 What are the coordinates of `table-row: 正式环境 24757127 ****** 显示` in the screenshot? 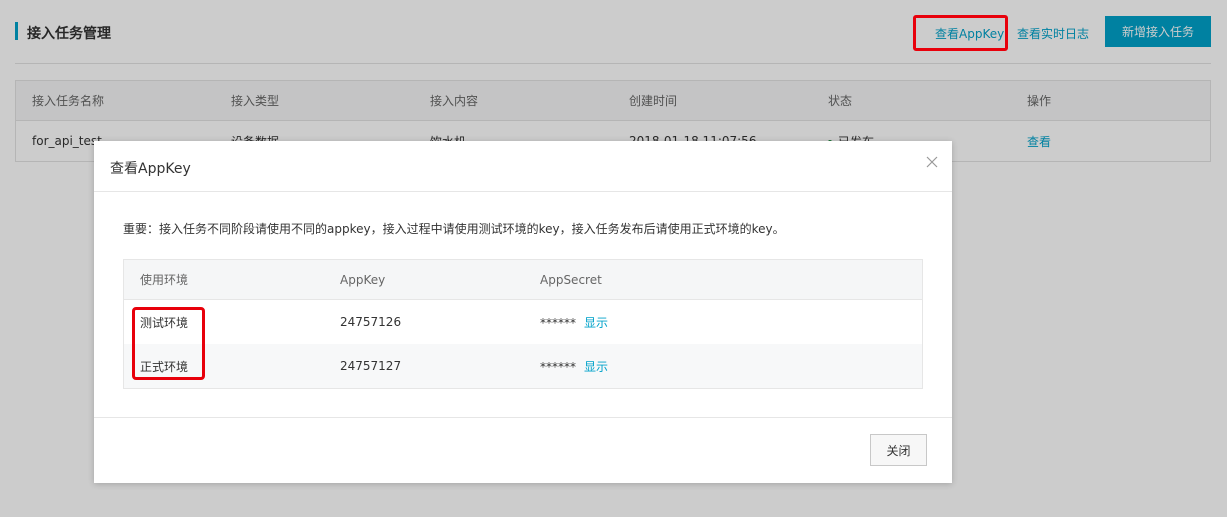 It's located at (523, 366).